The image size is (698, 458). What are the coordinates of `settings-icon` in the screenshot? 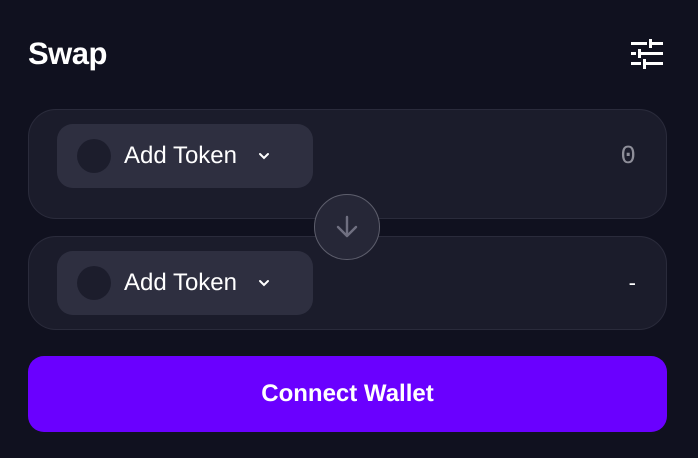 It's located at (647, 54).